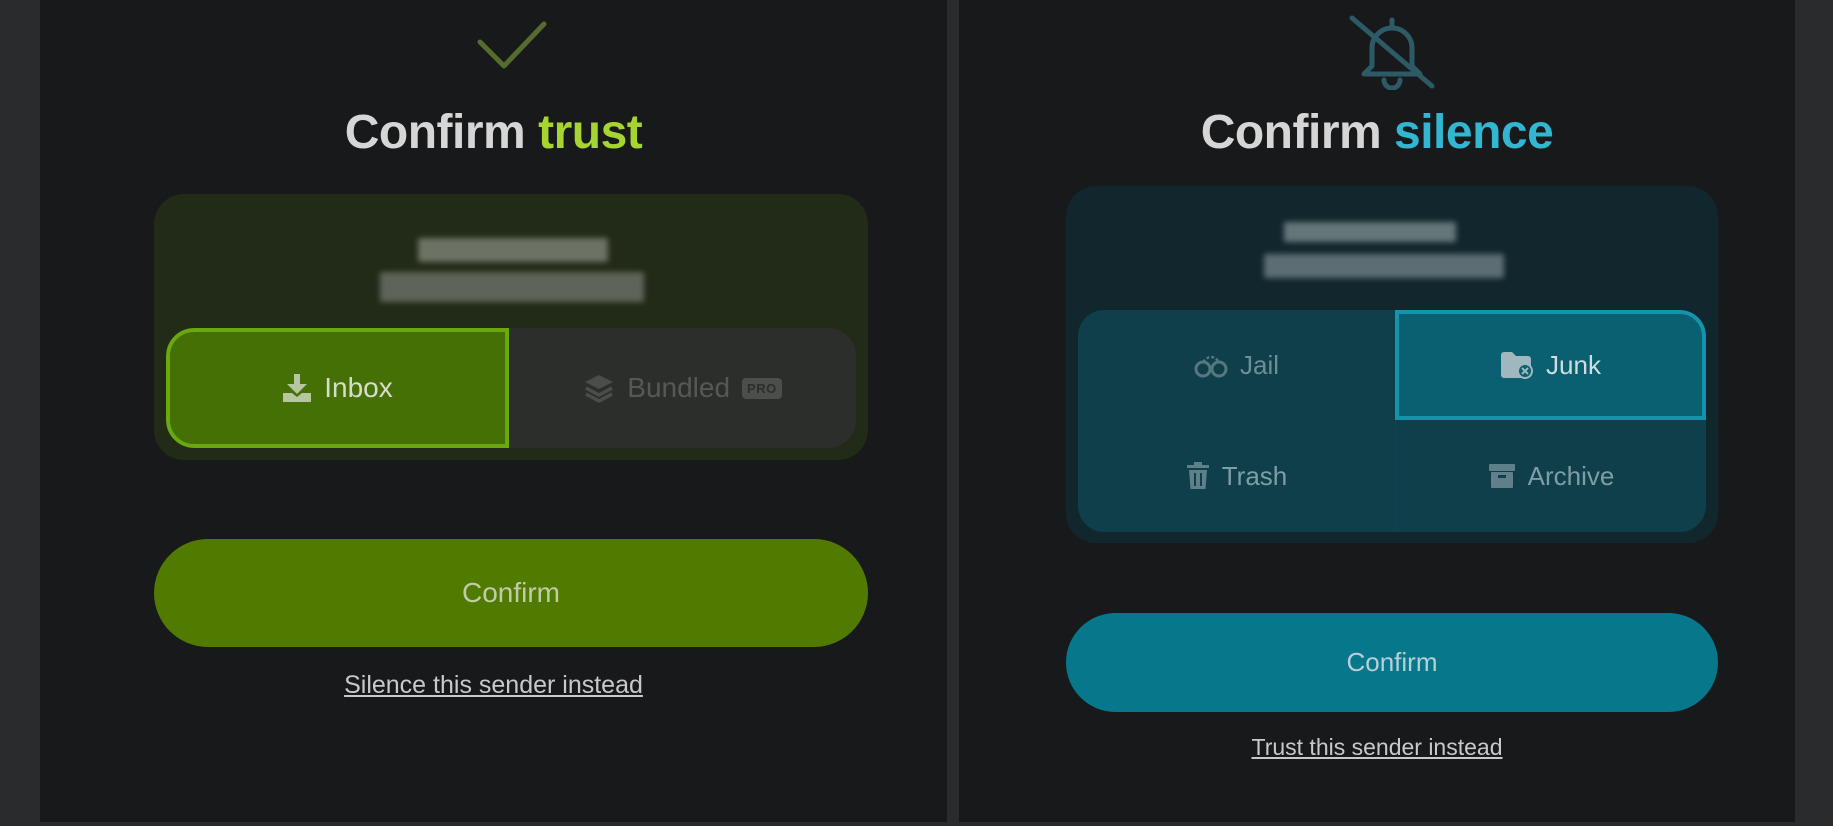  I want to click on confirm-silence-button: Confirm, so click(1392, 662).